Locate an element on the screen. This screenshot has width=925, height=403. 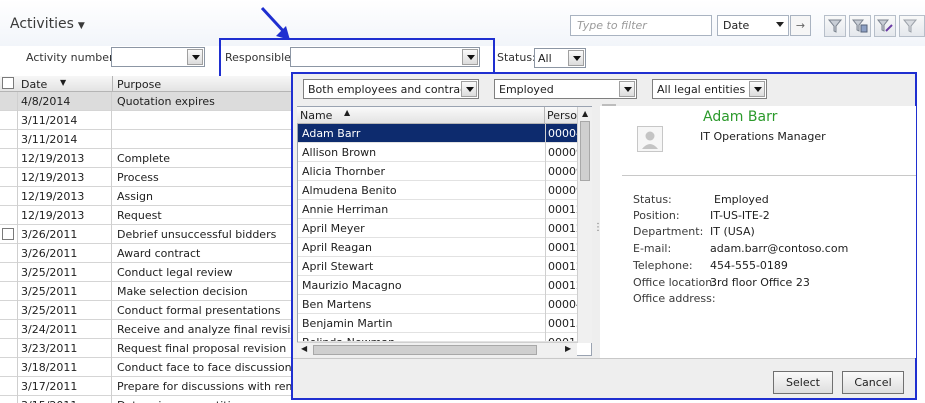
personnel-number-cell: 000092 is located at coordinates (561, 190).